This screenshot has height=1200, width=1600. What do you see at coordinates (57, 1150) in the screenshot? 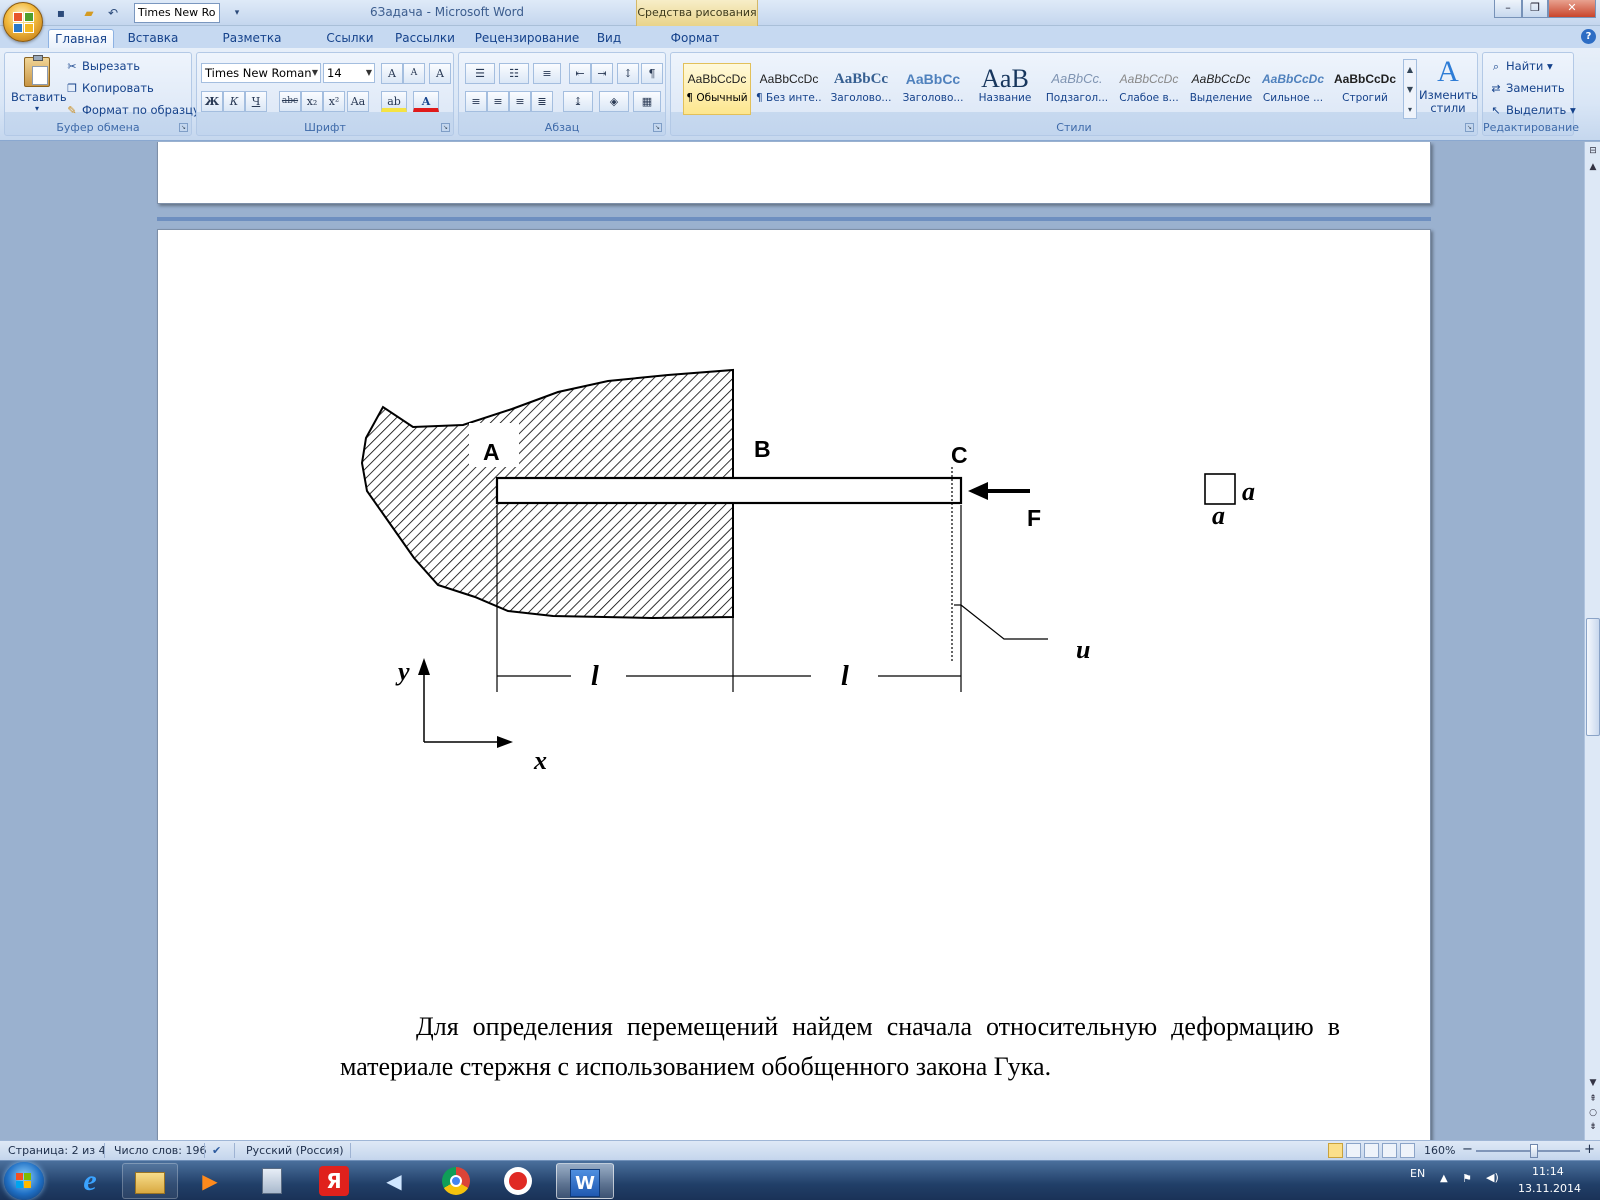
I see `page-counter: Страница: 2 из 4` at bounding box center [57, 1150].